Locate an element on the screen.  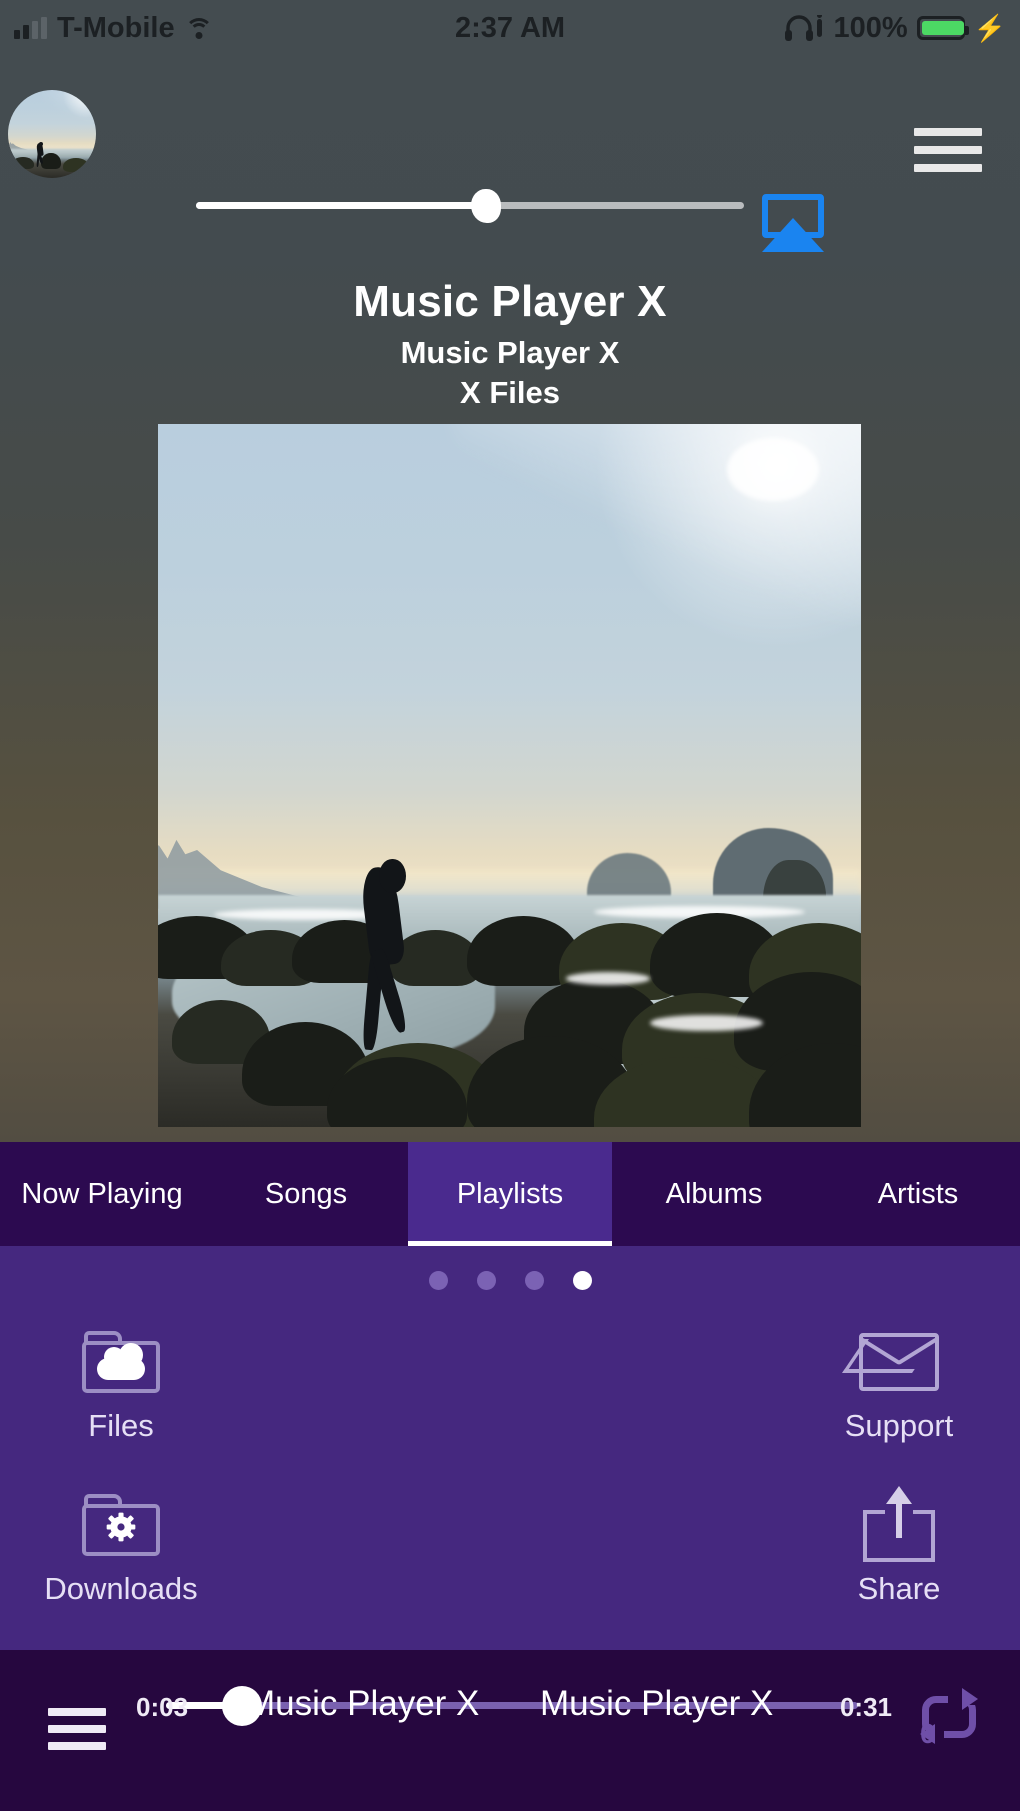
track-artist: Music Player X is located at coordinates (510, 353).